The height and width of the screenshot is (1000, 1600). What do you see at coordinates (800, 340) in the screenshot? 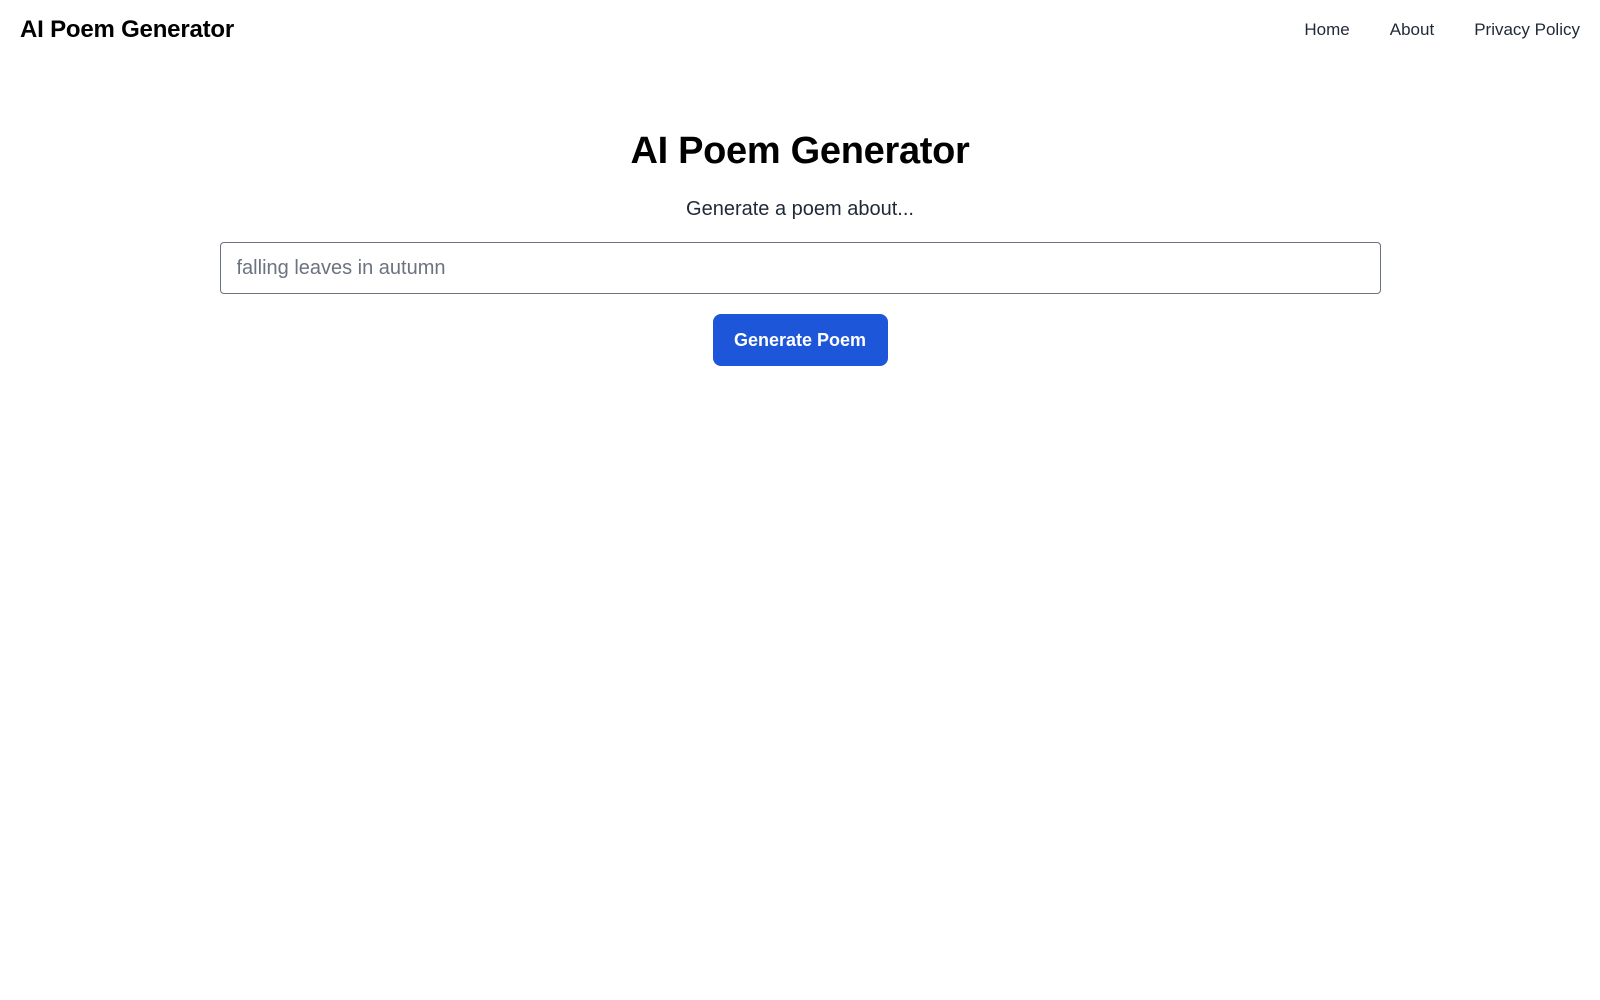
I see `generate-poem-button: Generate Poem` at bounding box center [800, 340].